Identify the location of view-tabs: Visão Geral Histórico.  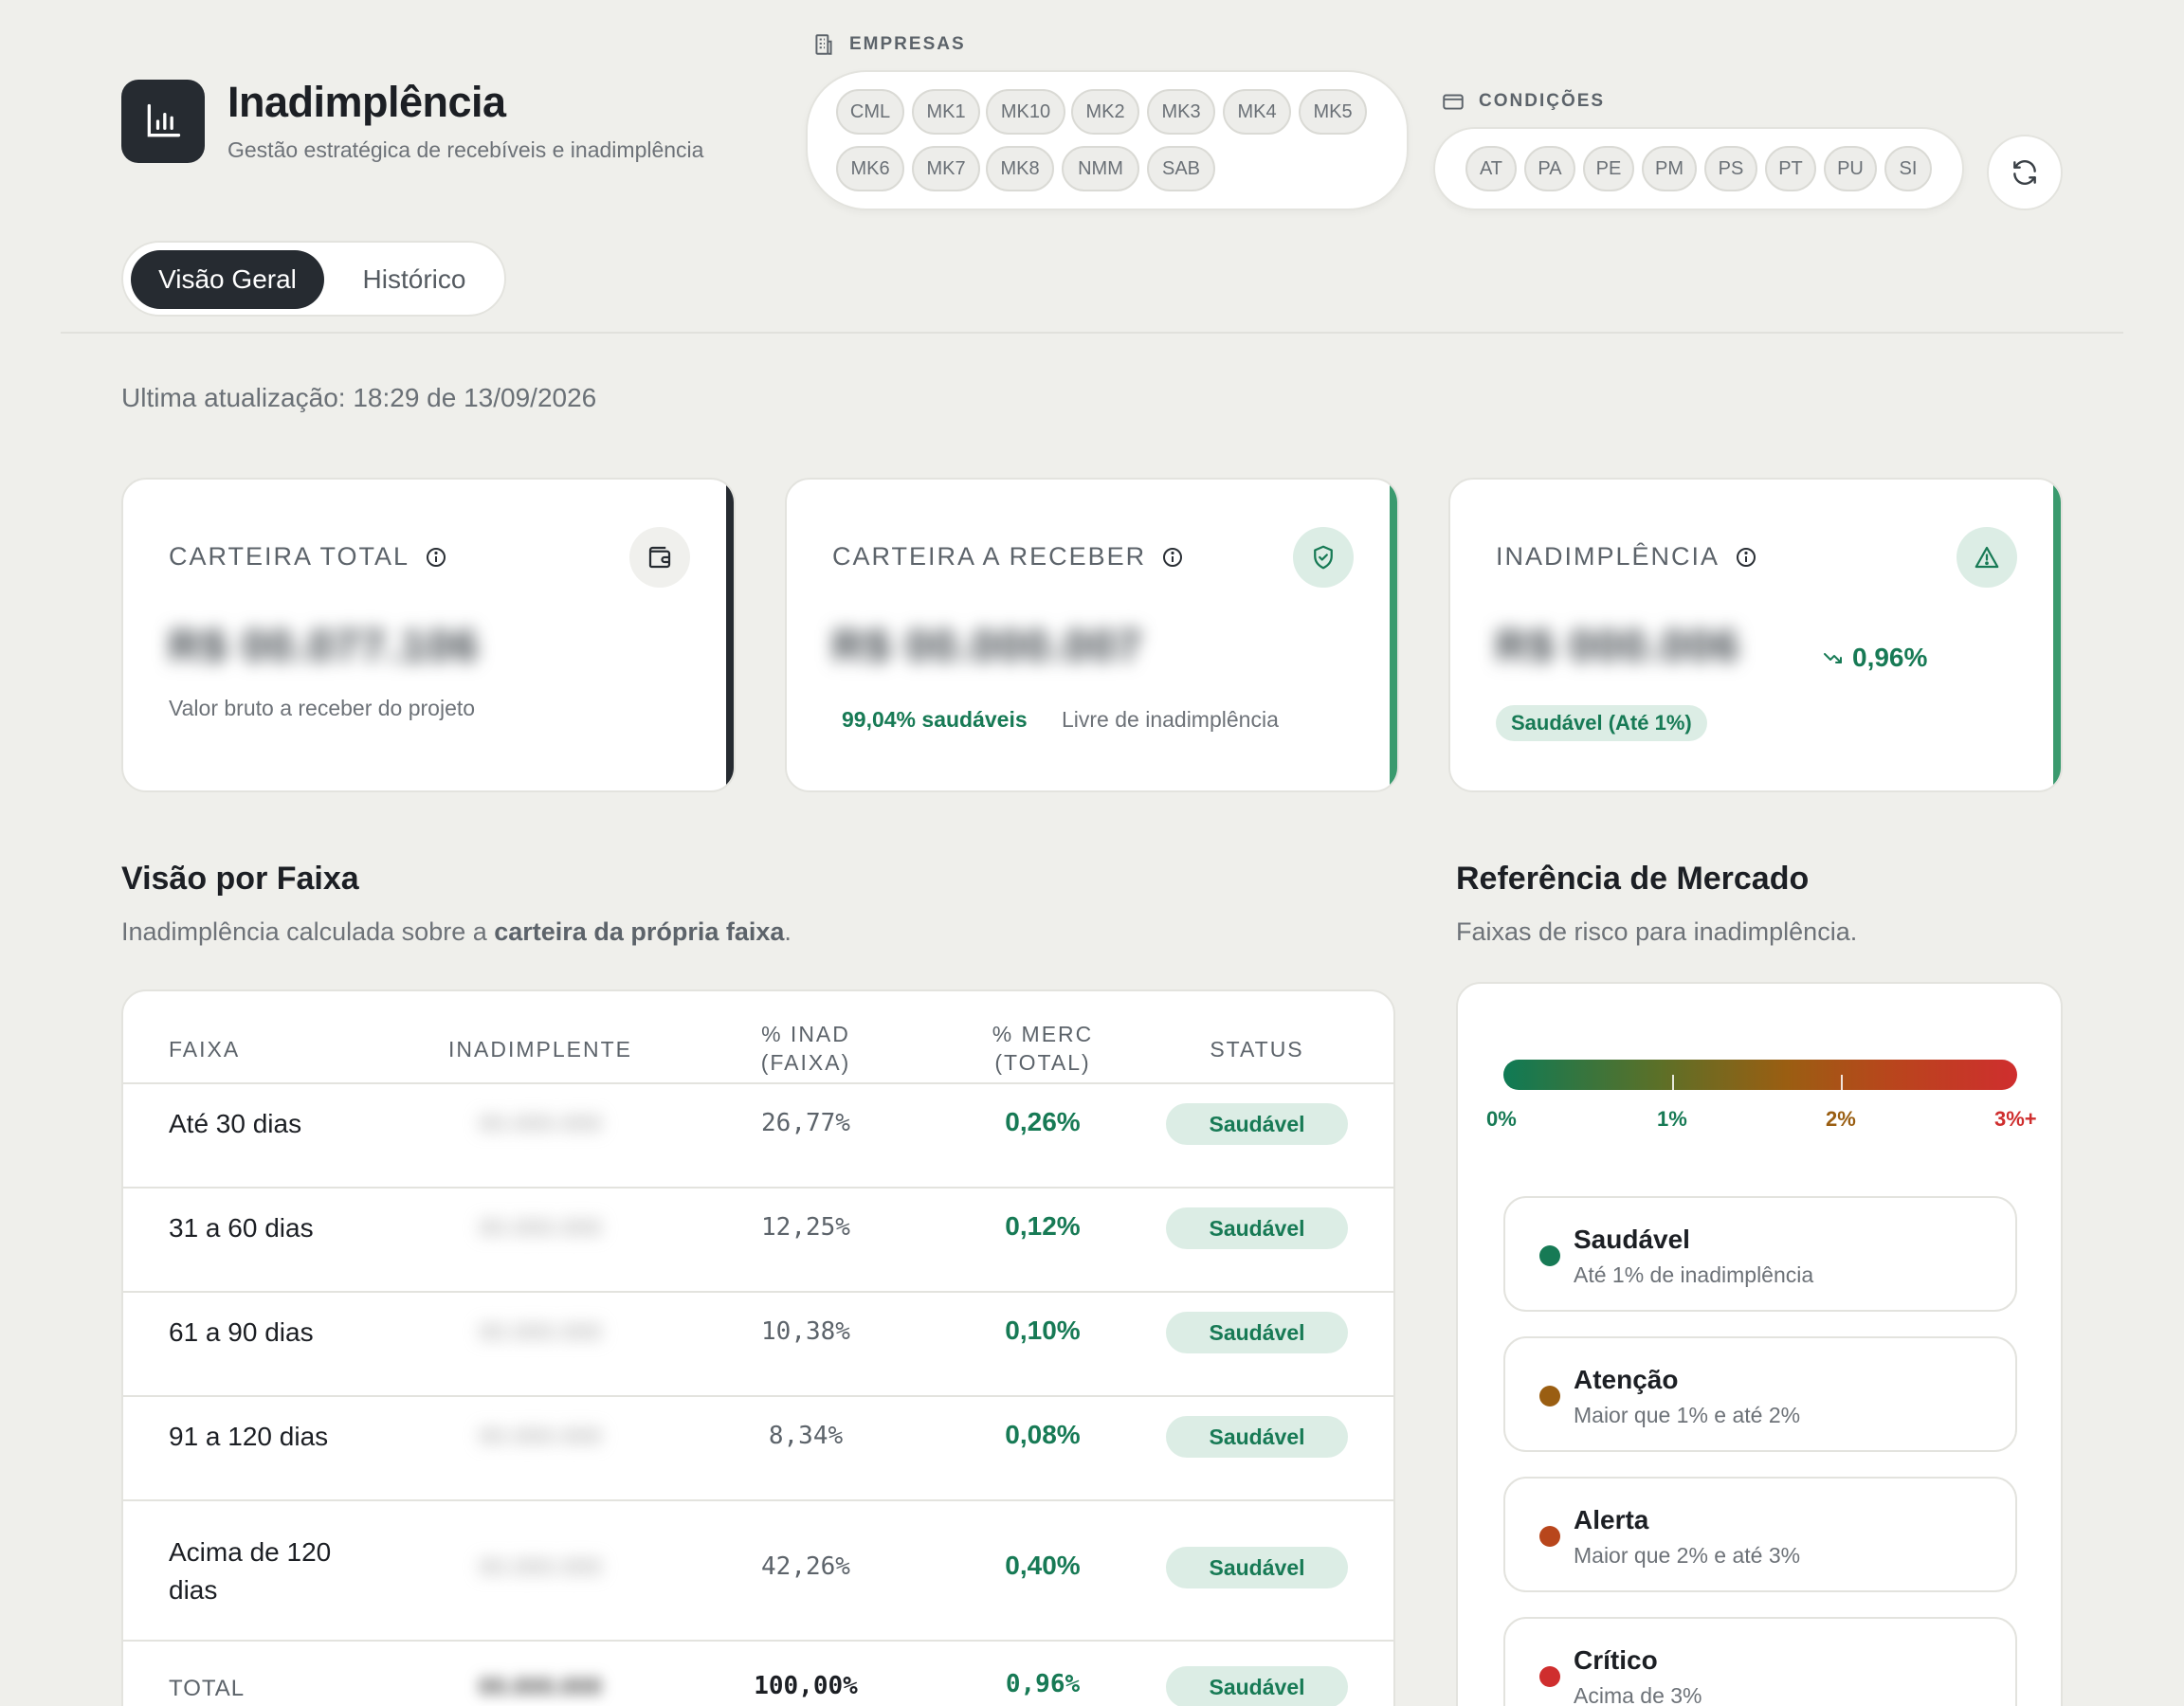
(313, 279).